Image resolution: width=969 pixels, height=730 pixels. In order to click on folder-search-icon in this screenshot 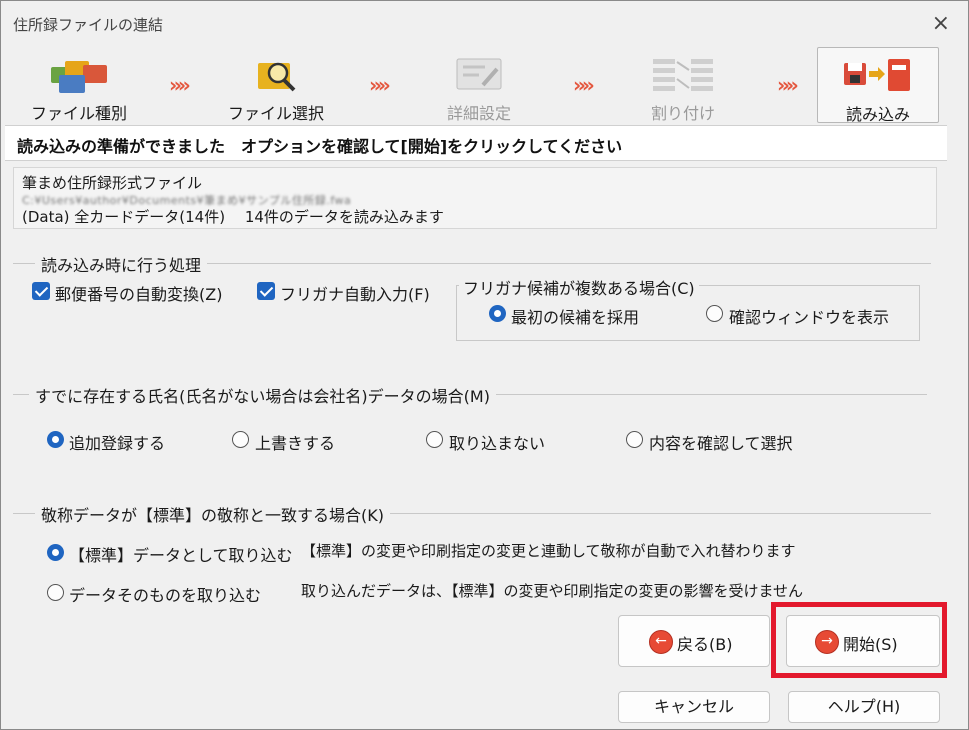, I will do `click(277, 77)`.